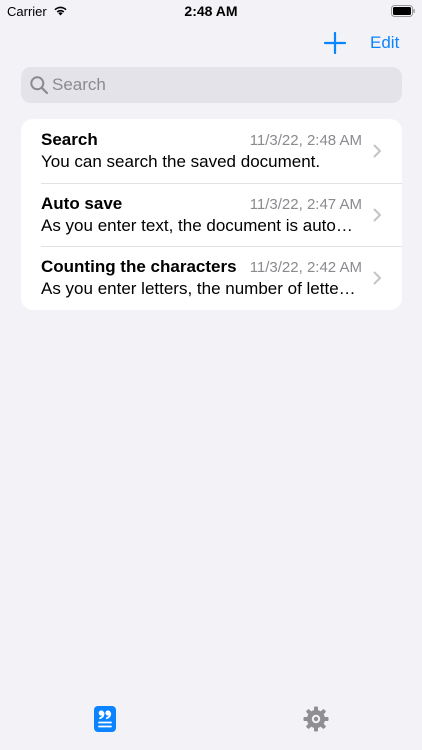 Image resolution: width=422 pixels, height=750 pixels. Describe the element at coordinates (39, 85) in the screenshot. I see `search-icon` at that location.